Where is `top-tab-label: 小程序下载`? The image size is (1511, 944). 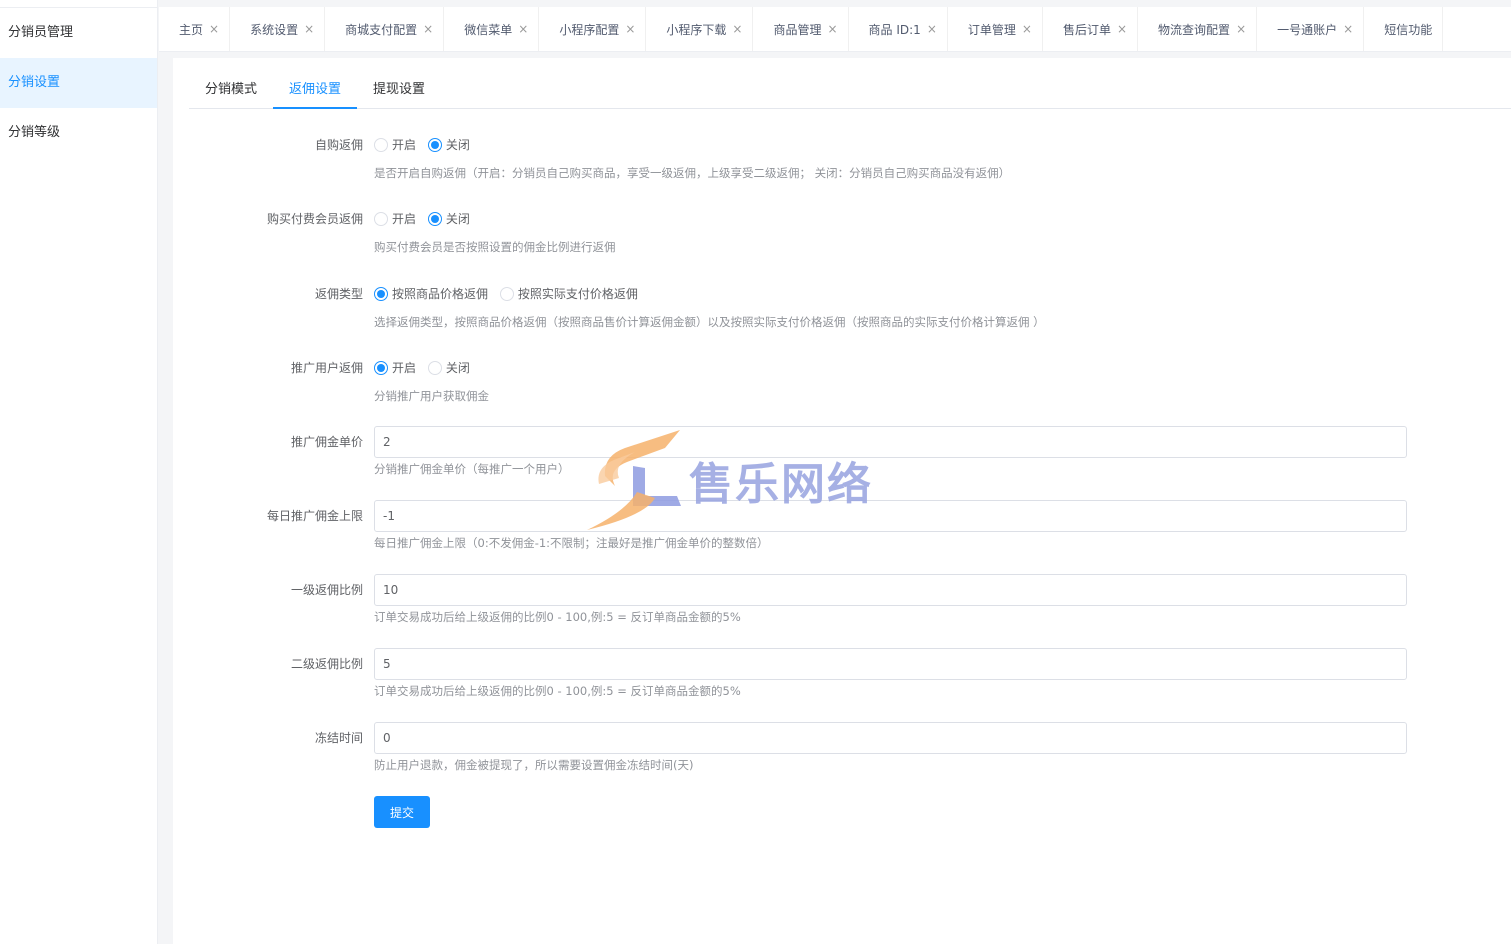
top-tab-label: 小程序下载 is located at coordinates (696, 29).